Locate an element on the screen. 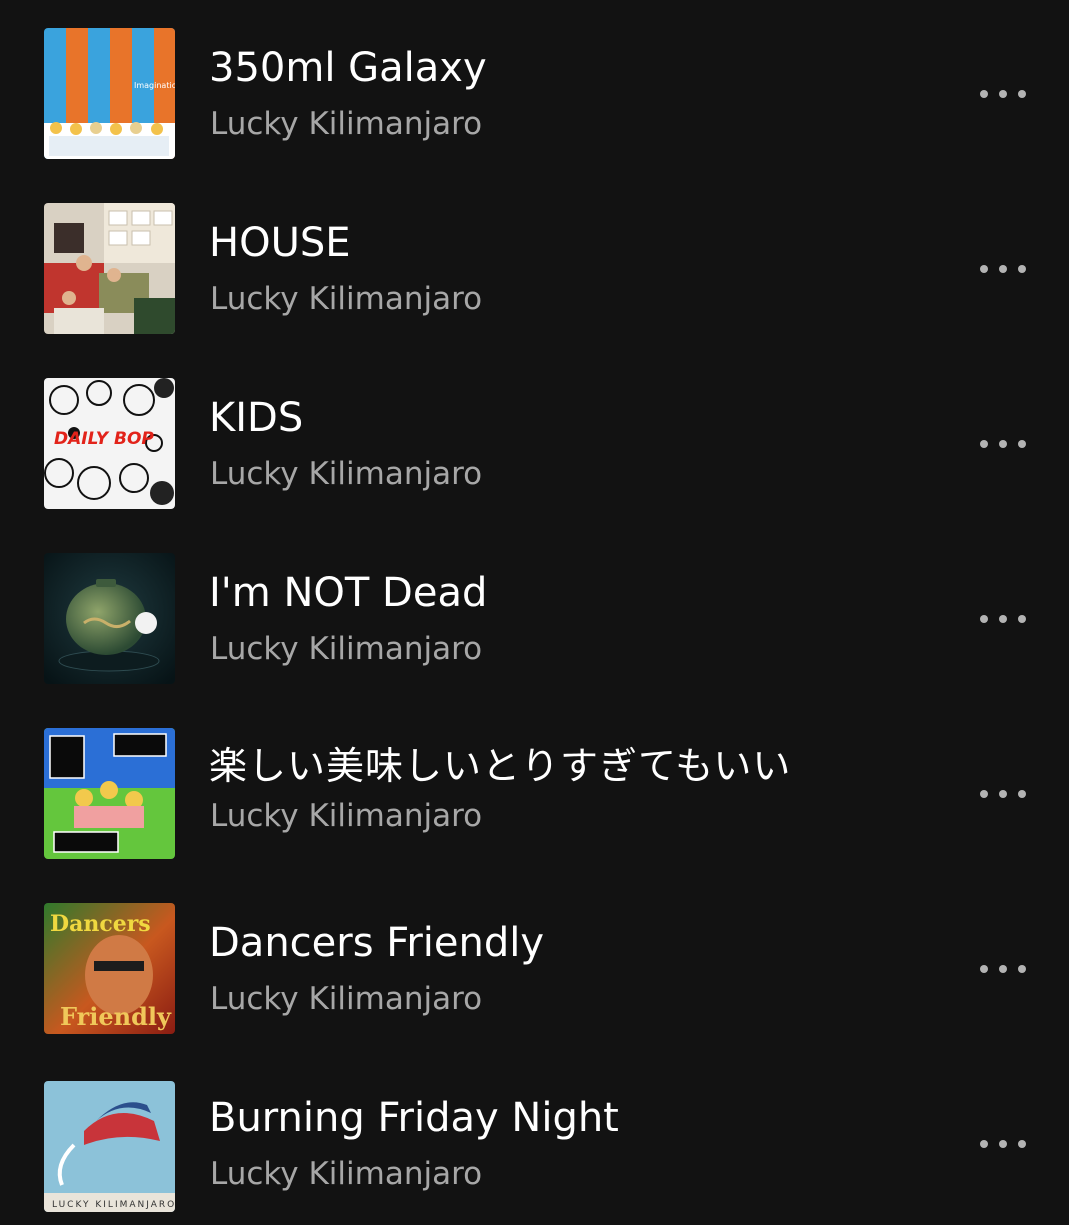 The width and height of the screenshot is (1069, 1225). track-title: 楽しい美味しいとりすぎてもいい is located at coordinates (500, 766).